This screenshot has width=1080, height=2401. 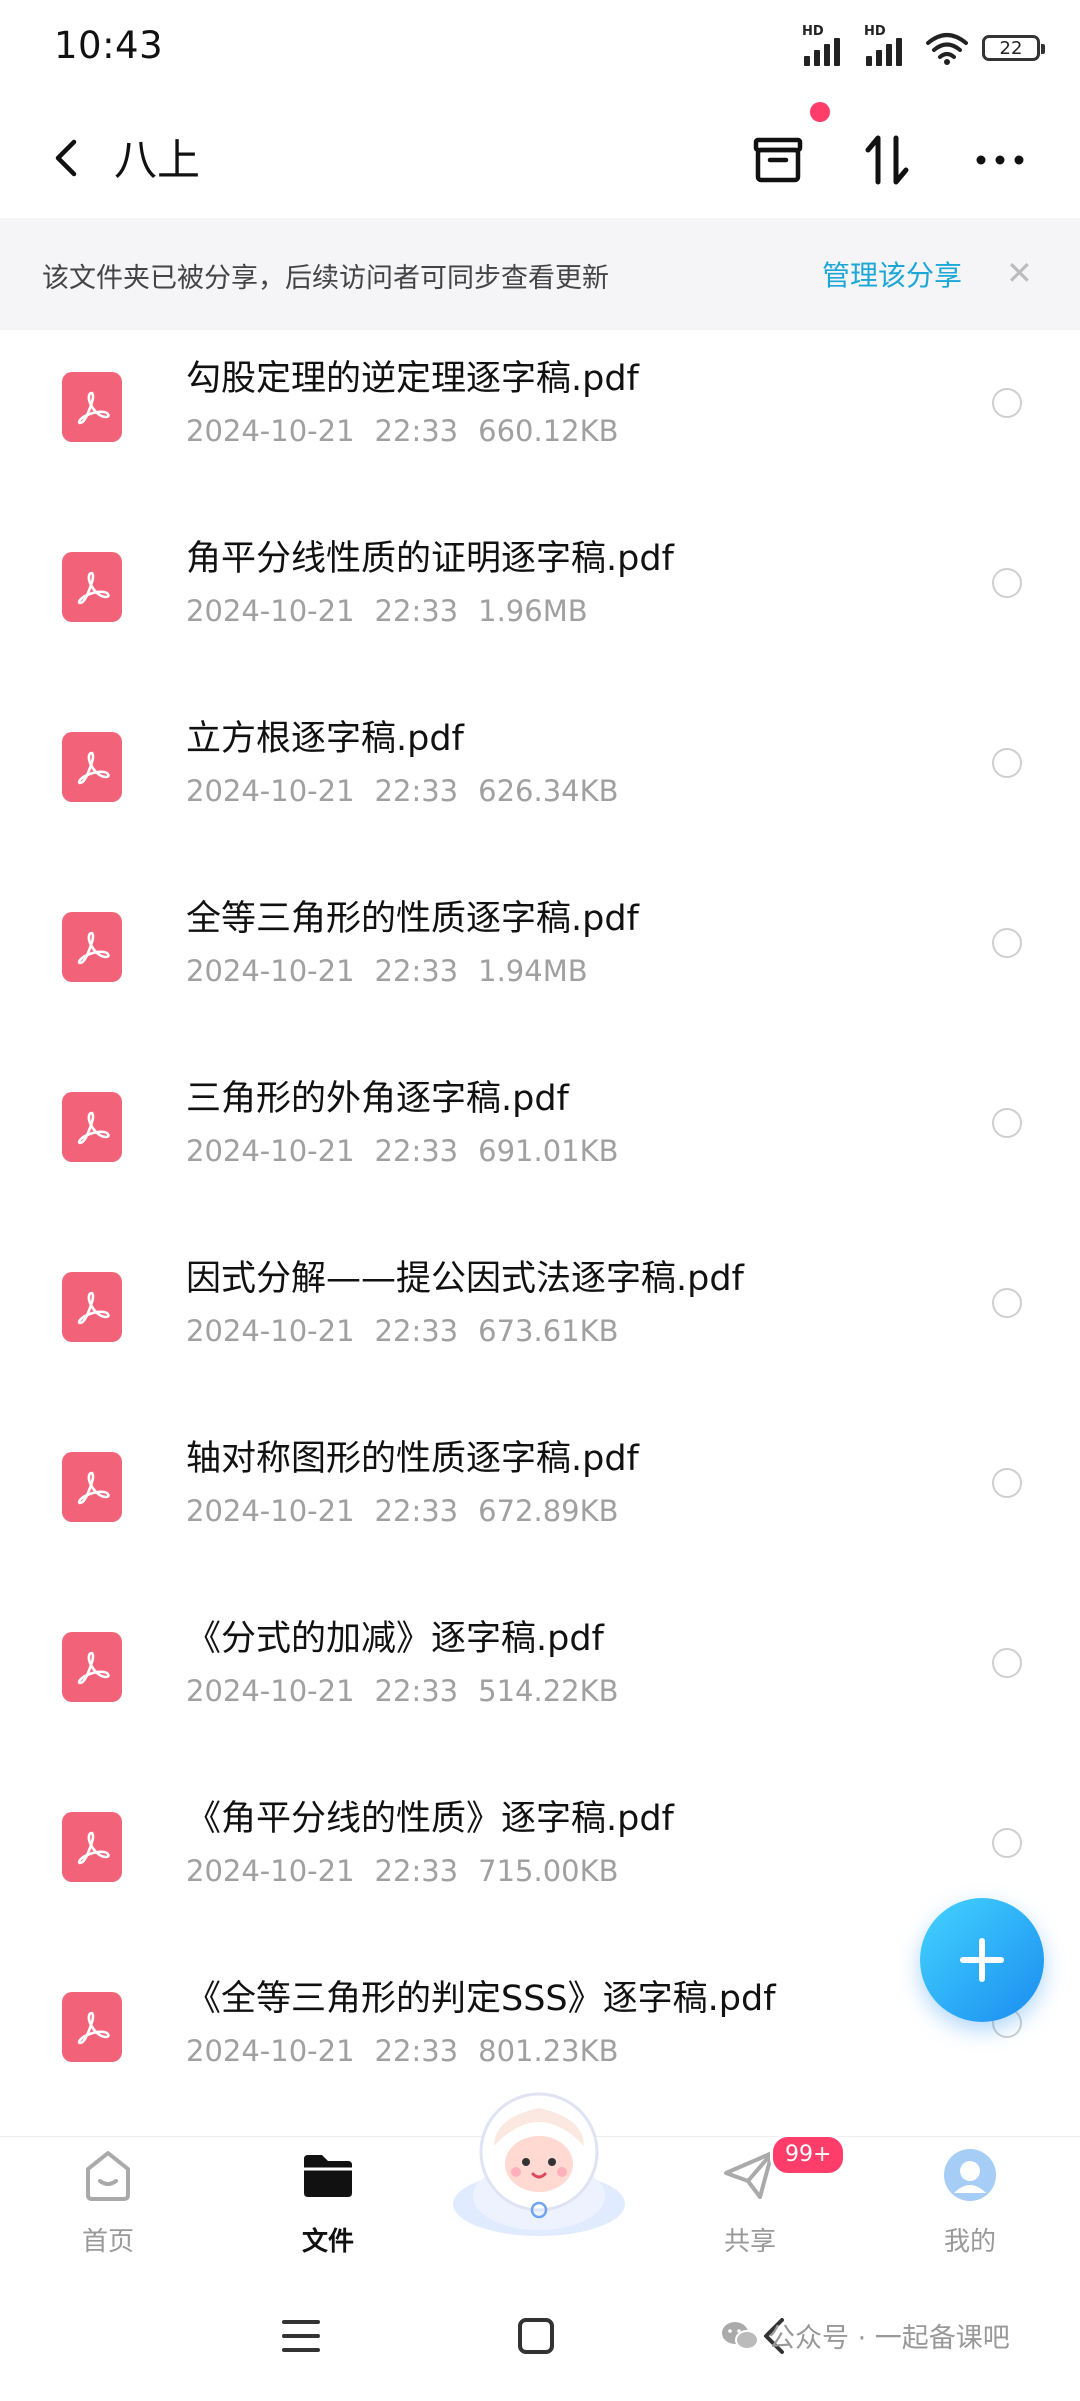 I want to click on battery-icon: 22, so click(x=1013, y=48).